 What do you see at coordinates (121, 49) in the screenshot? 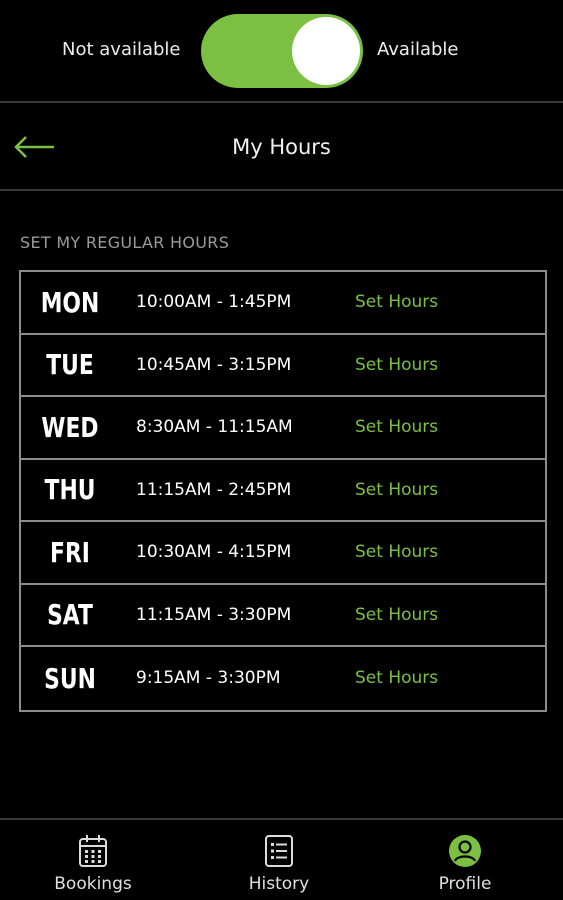
I see `not-available-label: Not available` at bounding box center [121, 49].